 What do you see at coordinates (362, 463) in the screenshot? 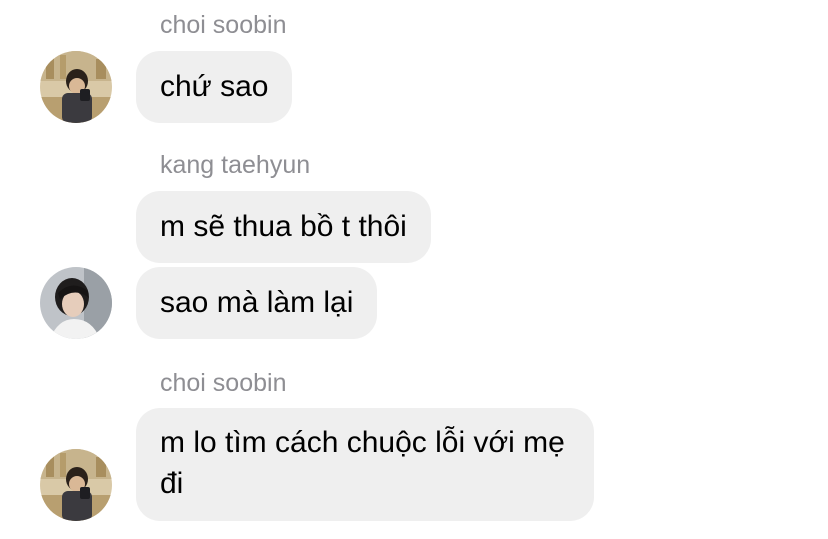
I see `message-text: m lo tìm cách chuộc lỗi với mẹ đi` at bounding box center [362, 463].